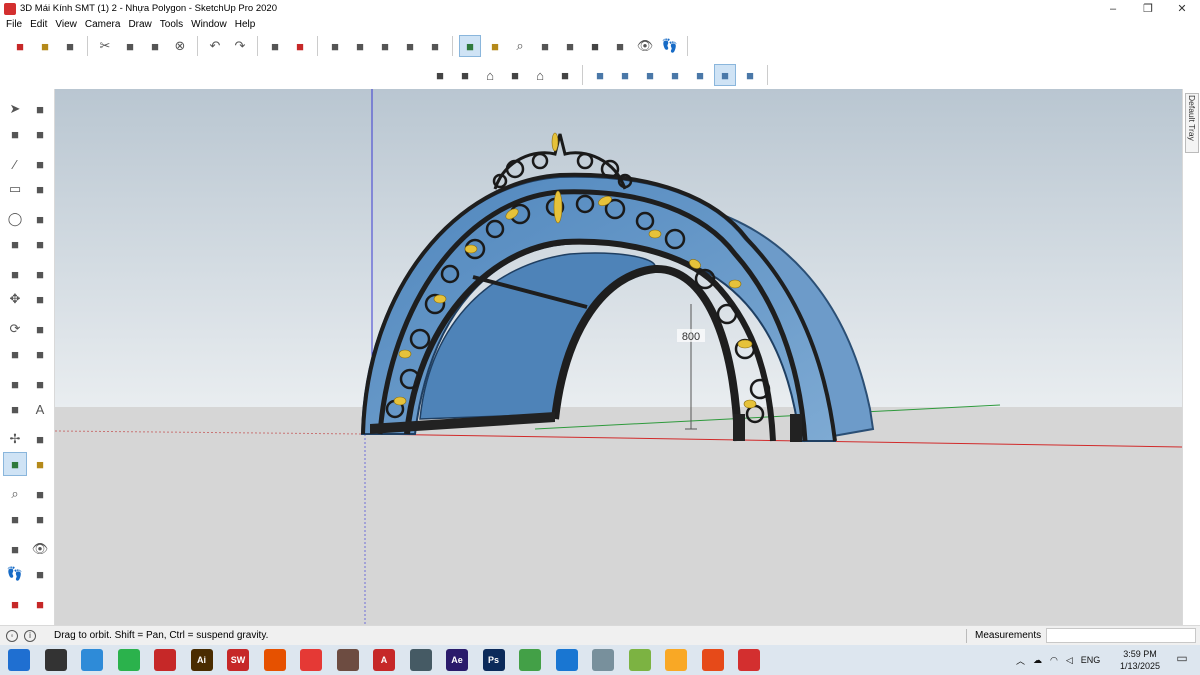  What do you see at coordinates (40, 494) in the screenshot?
I see `zoom-window-tool-icon: ■` at bounding box center [40, 494].